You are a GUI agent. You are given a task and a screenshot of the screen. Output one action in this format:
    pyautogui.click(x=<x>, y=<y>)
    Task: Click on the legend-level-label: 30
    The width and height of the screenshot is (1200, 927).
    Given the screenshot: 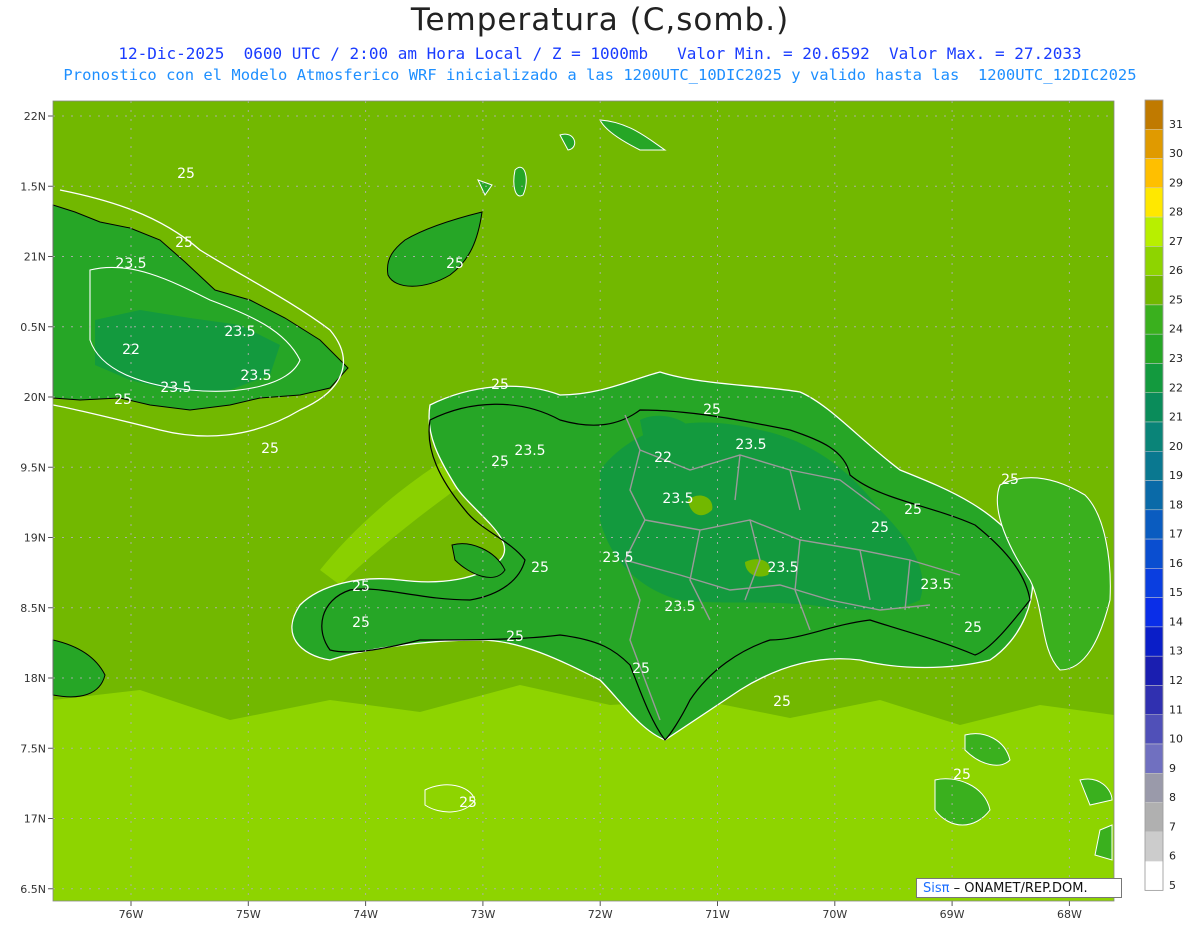 What is the action you would take?
    pyautogui.click(x=1176, y=153)
    